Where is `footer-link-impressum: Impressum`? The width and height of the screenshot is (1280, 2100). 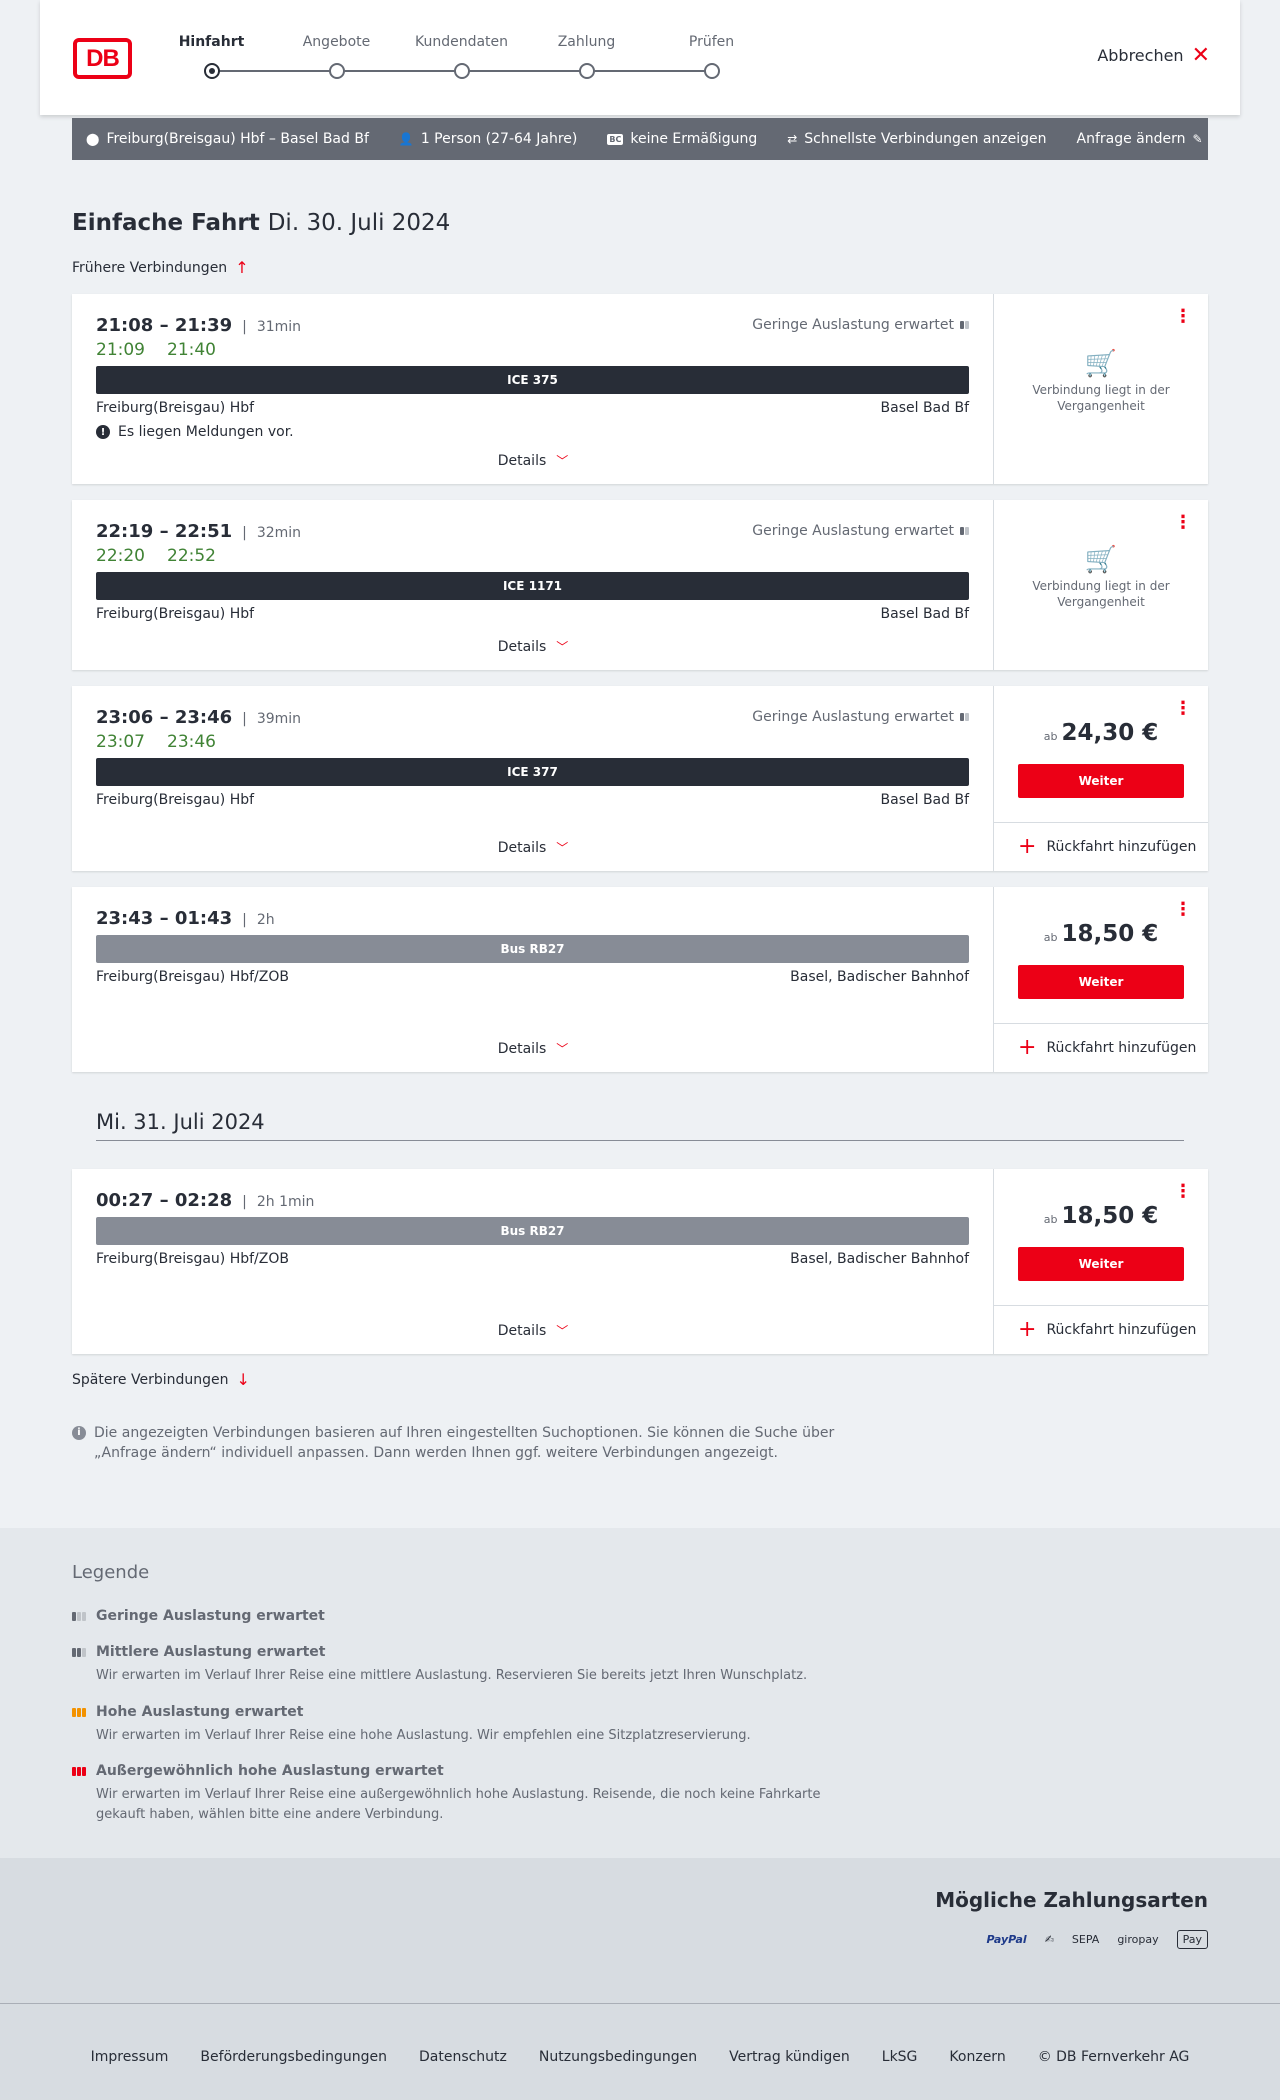
footer-link-impressum: Impressum is located at coordinates (130, 2057).